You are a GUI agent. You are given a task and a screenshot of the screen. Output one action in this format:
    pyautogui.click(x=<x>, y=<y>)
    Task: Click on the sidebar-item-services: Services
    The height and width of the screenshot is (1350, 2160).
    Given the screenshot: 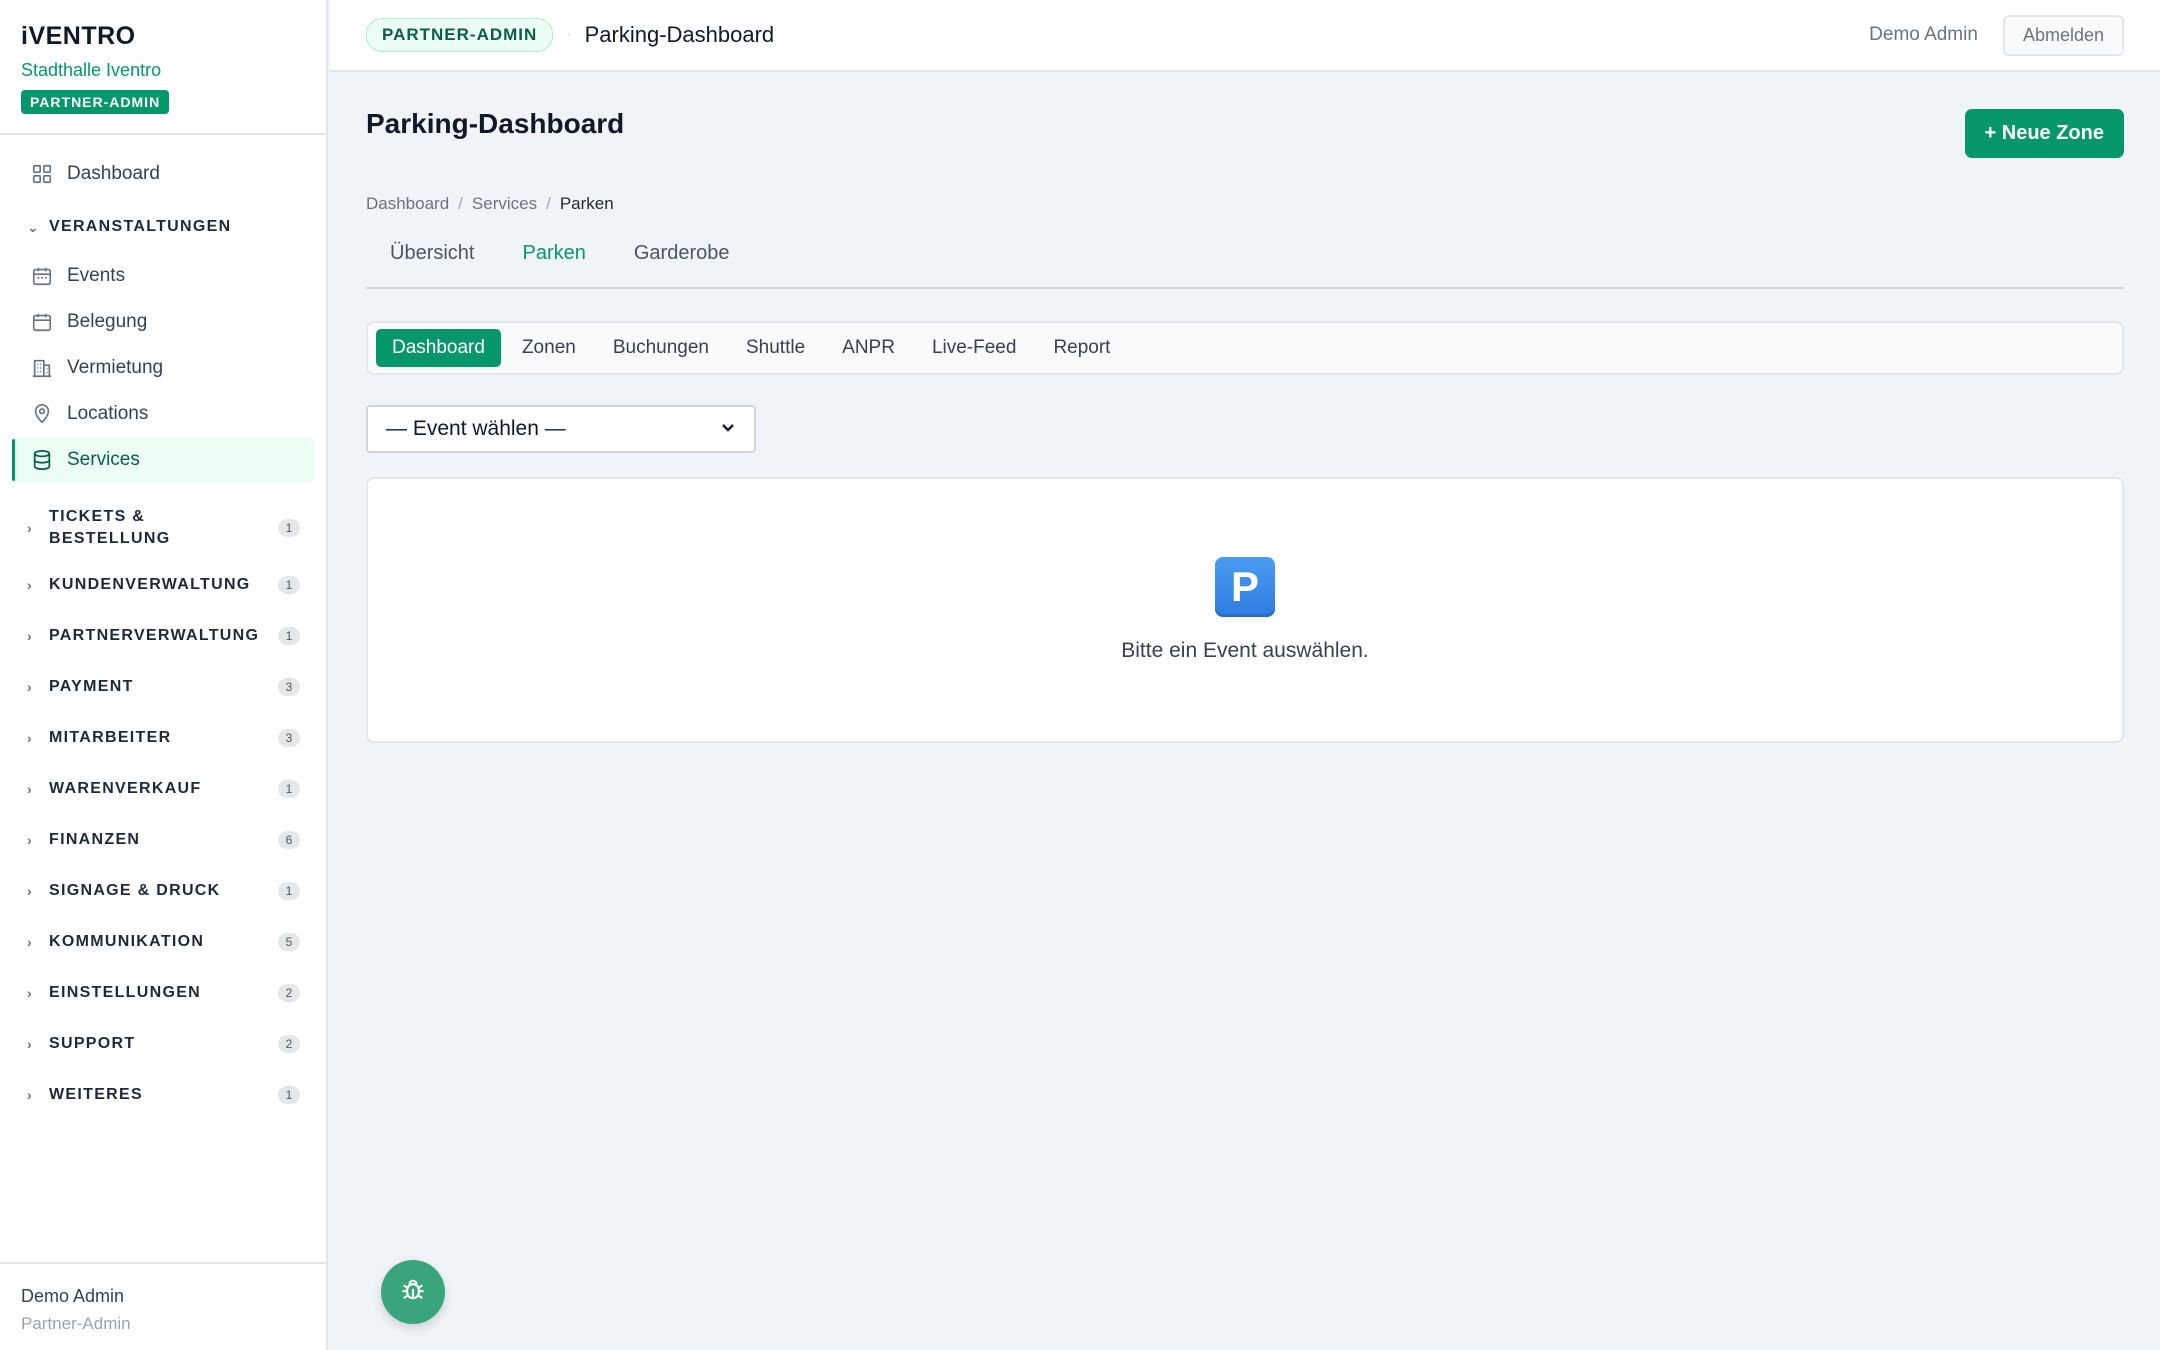 What is the action you would take?
    pyautogui.click(x=163, y=460)
    